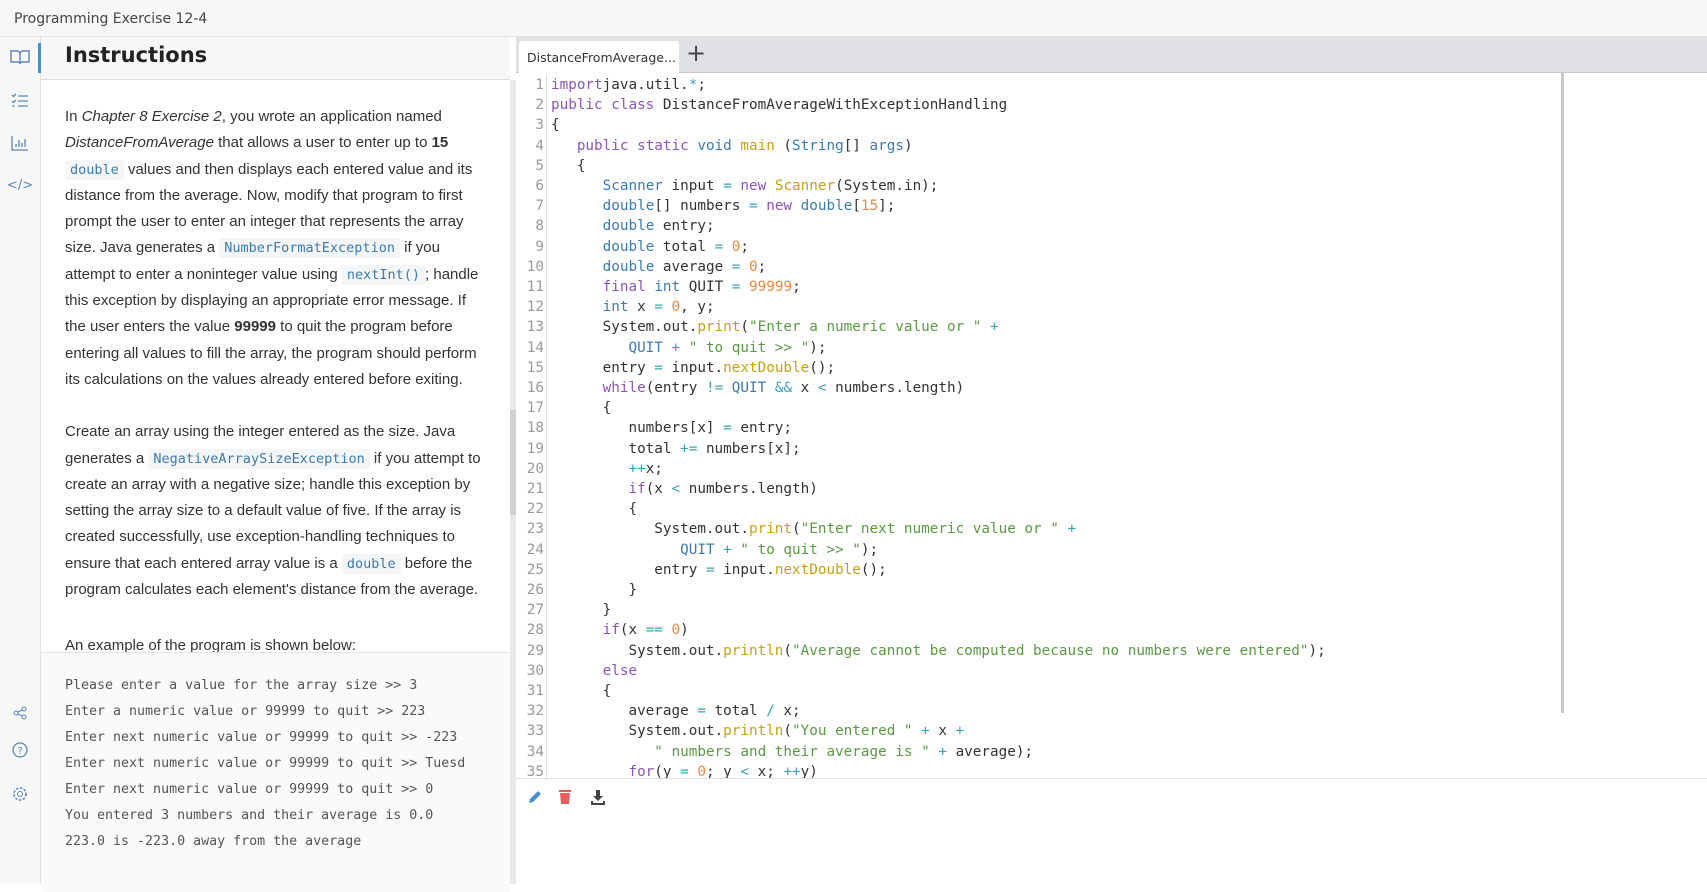  What do you see at coordinates (696, 53) in the screenshot?
I see `add-tab-button: +` at bounding box center [696, 53].